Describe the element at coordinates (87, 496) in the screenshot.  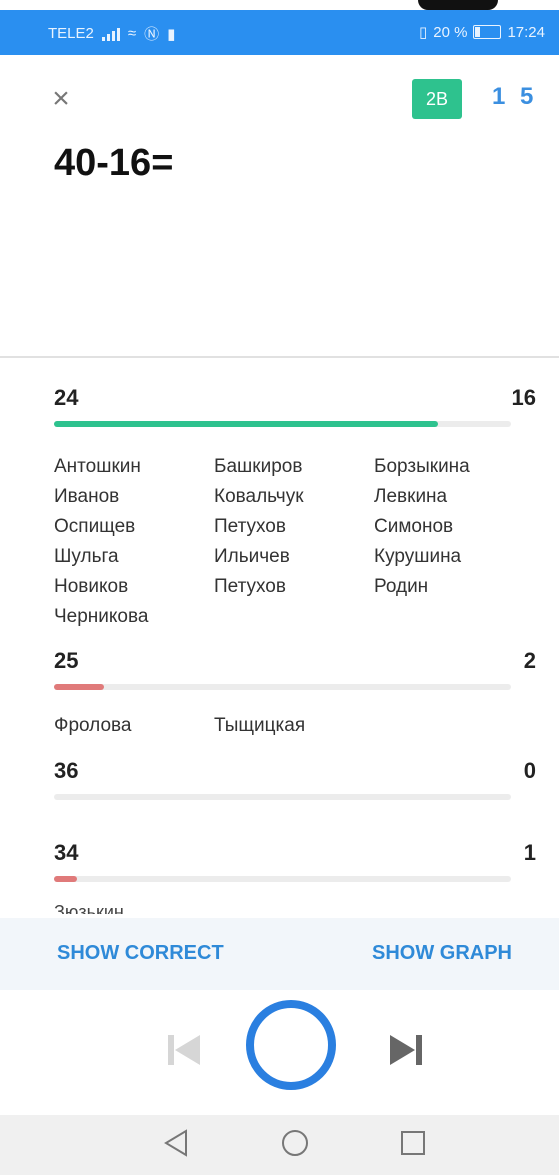
I see `student-name: Иванов` at that location.